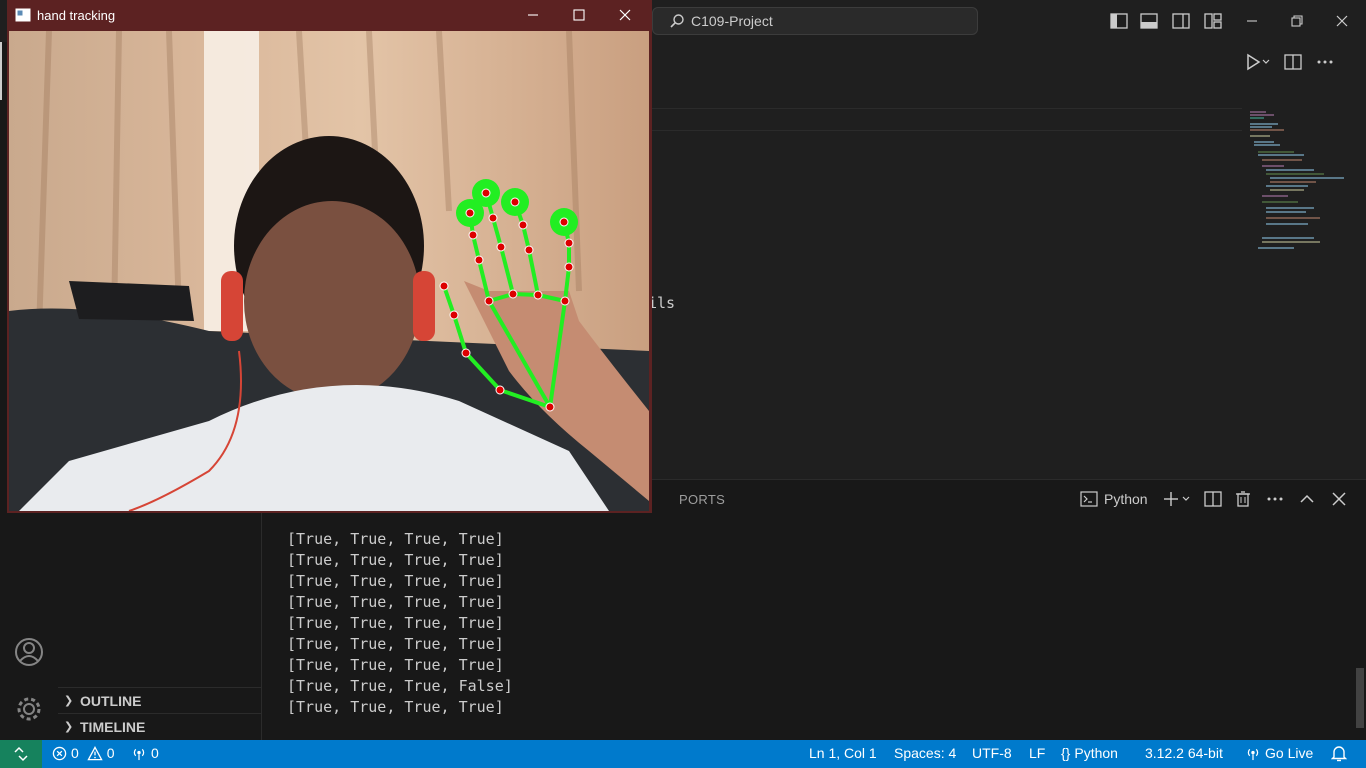  I want to click on maximize-icon, so click(579, 15).